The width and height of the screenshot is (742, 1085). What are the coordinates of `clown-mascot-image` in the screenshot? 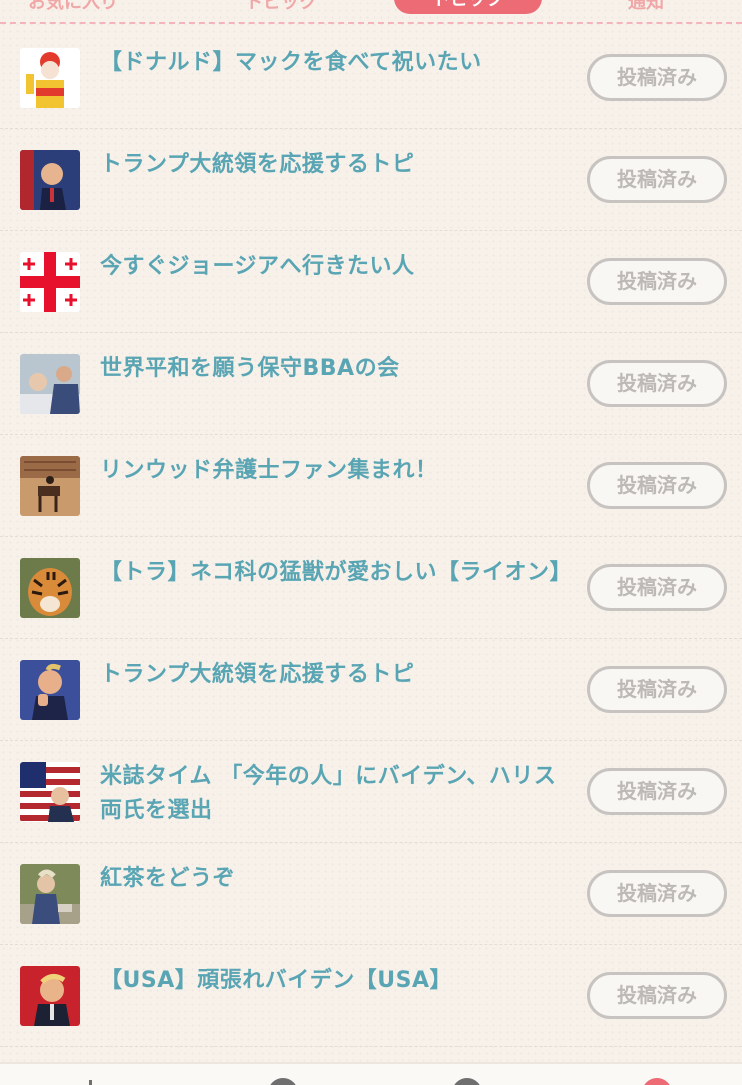 It's located at (50, 78).